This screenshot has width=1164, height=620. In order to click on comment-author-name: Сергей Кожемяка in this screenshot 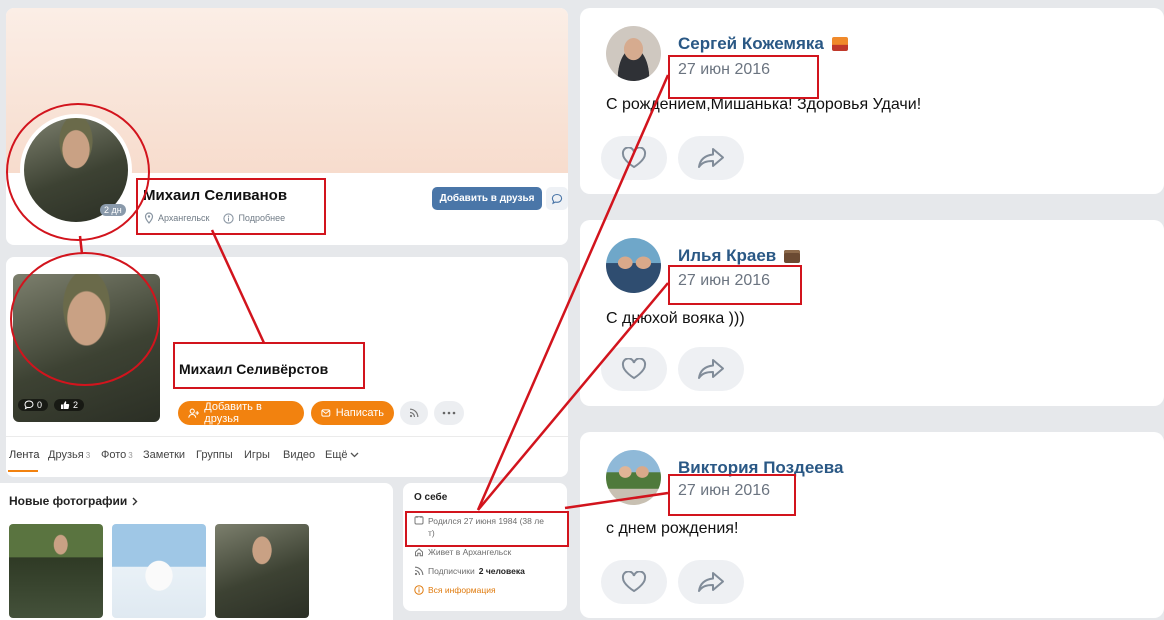, I will do `click(763, 44)`.